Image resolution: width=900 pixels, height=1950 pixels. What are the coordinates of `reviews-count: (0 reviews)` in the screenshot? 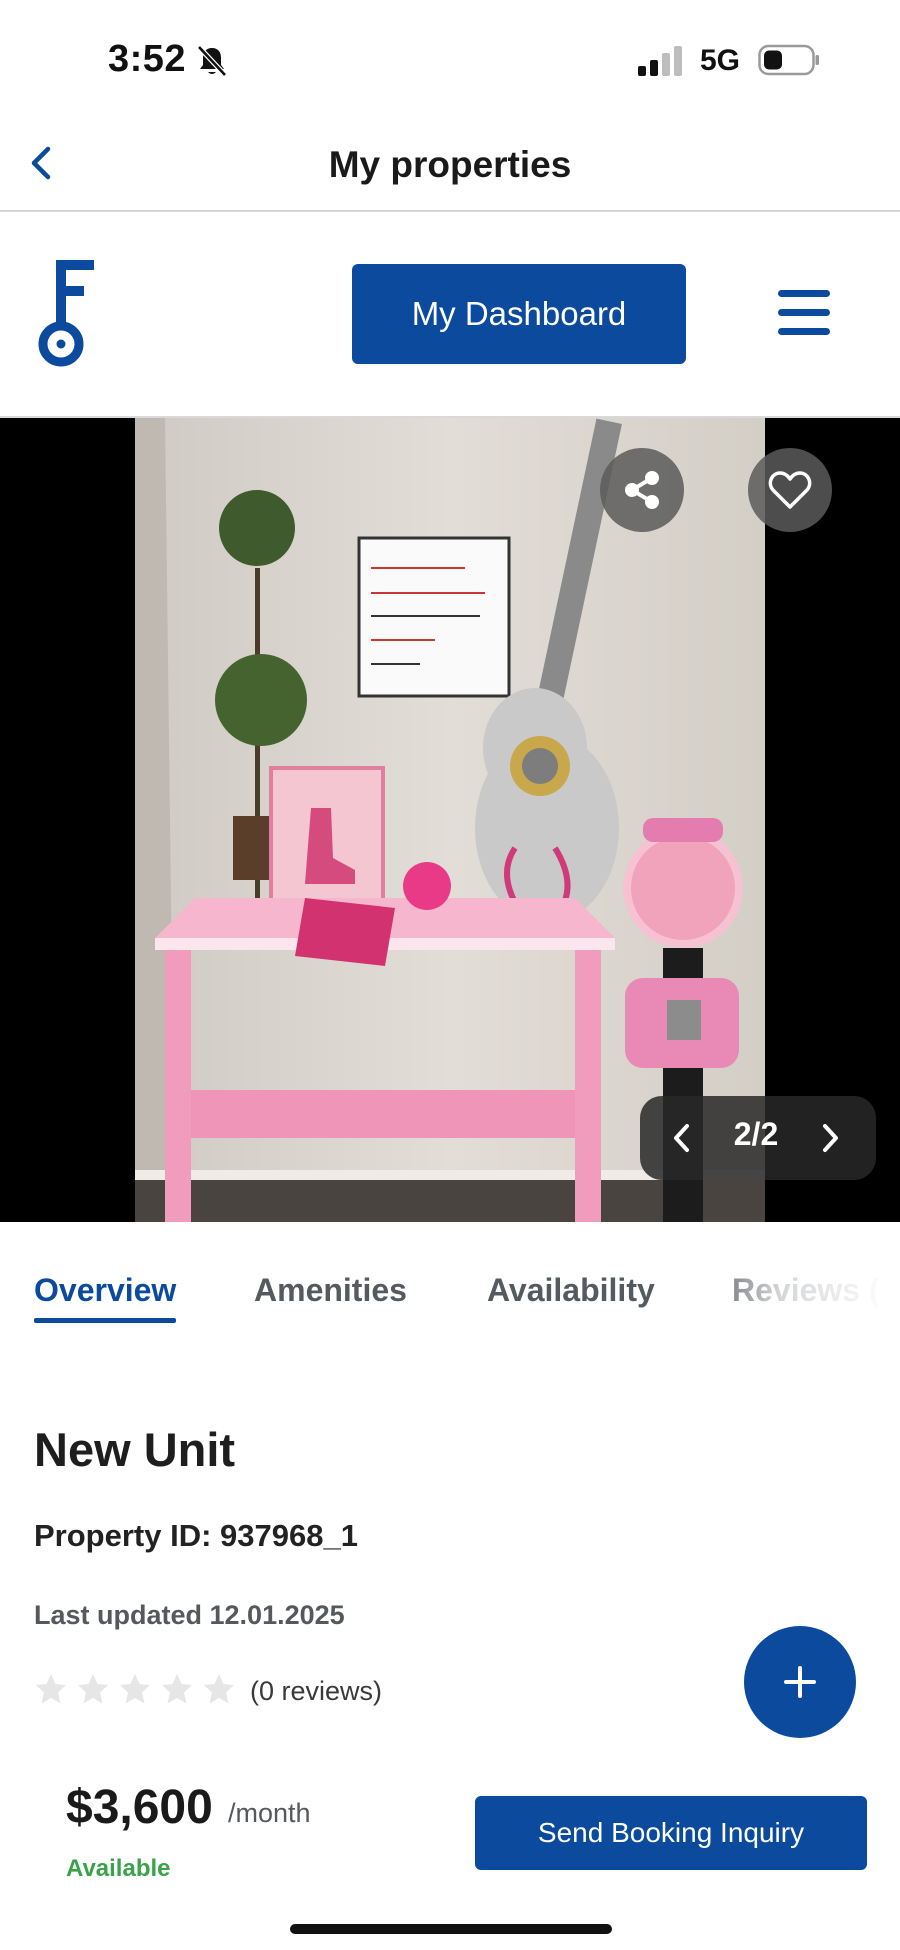 It's located at (316, 1691).